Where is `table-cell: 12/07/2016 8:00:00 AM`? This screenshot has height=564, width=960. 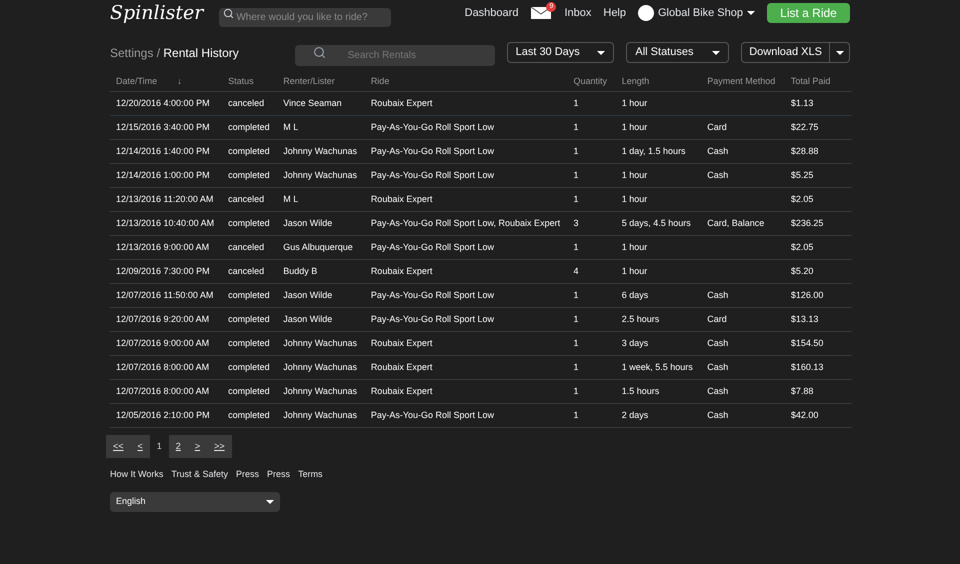 table-cell: 12/07/2016 8:00:00 AM is located at coordinates (163, 367).